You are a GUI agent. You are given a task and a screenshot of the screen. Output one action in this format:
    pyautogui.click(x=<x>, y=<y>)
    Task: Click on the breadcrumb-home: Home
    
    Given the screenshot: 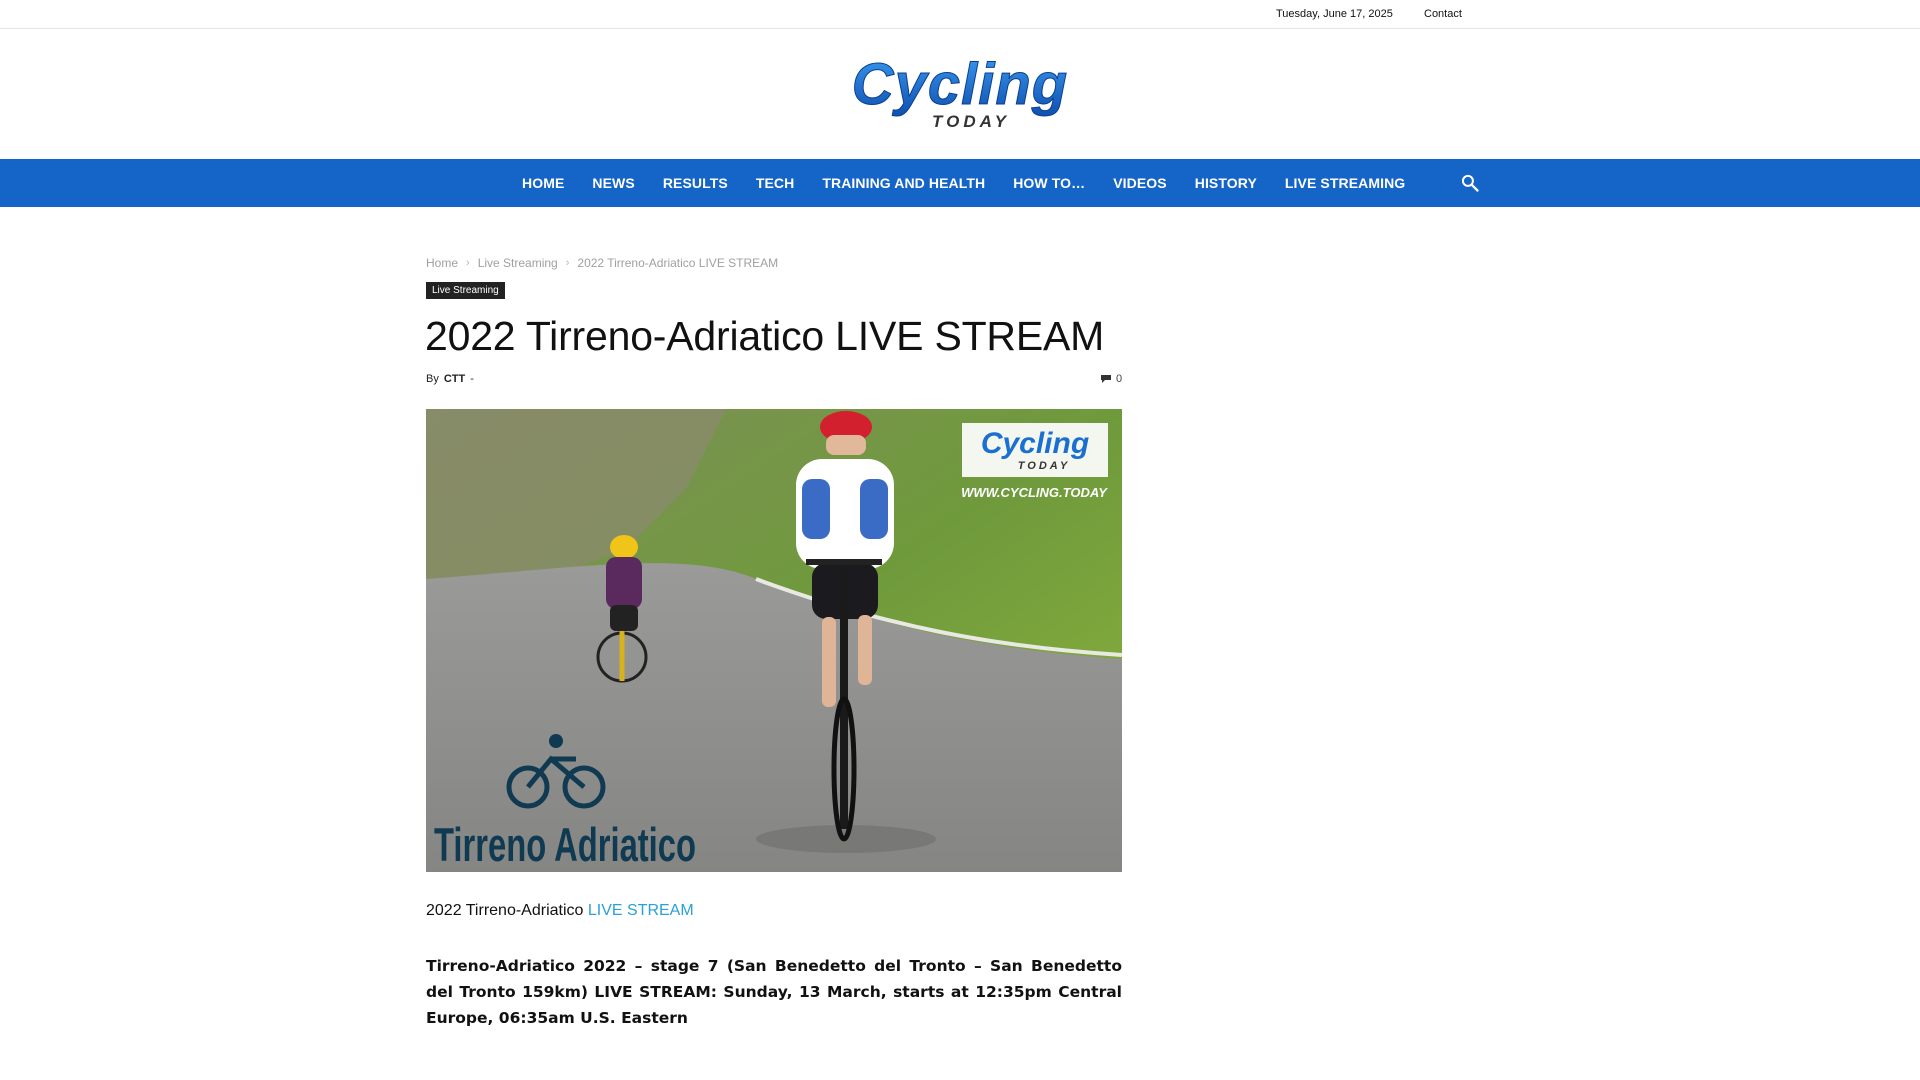 What is the action you would take?
    pyautogui.click(x=442, y=263)
    